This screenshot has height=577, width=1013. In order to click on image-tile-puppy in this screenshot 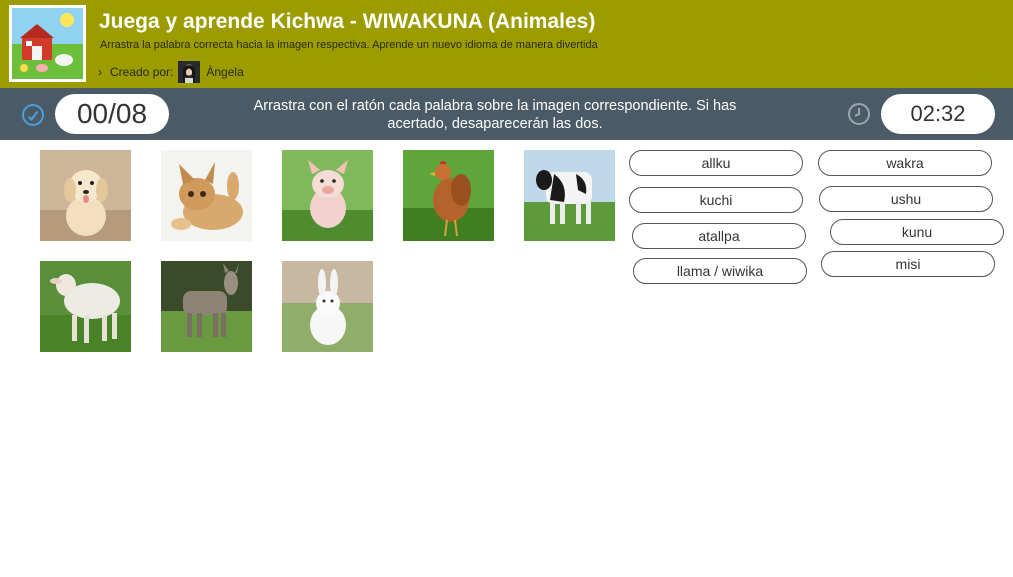, I will do `click(85, 195)`.